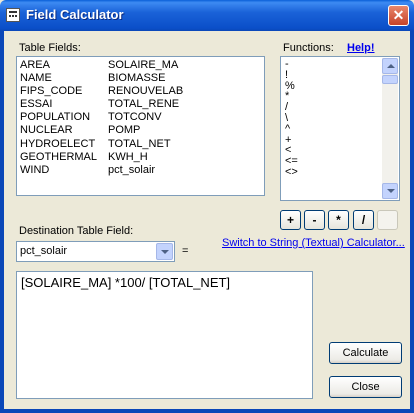 The width and height of the screenshot is (414, 413). Describe the element at coordinates (50, 48) in the screenshot. I see `table-fields-label: Table Fields:` at that location.